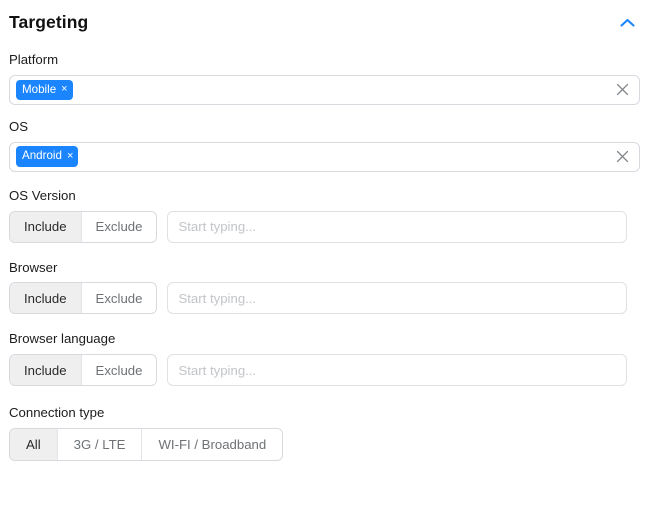  What do you see at coordinates (397, 226) in the screenshot?
I see `os-version-input` at bounding box center [397, 226].